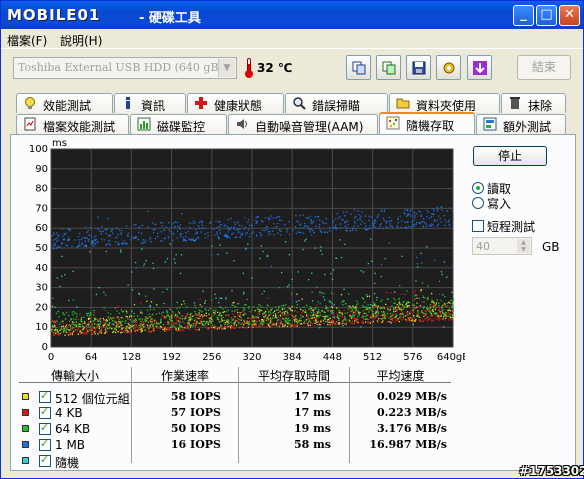  What do you see at coordinates (502, 246) in the screenshot?
I see `short-test-size-input: 40 ▲ ▼` at bounding box center [502, 246].